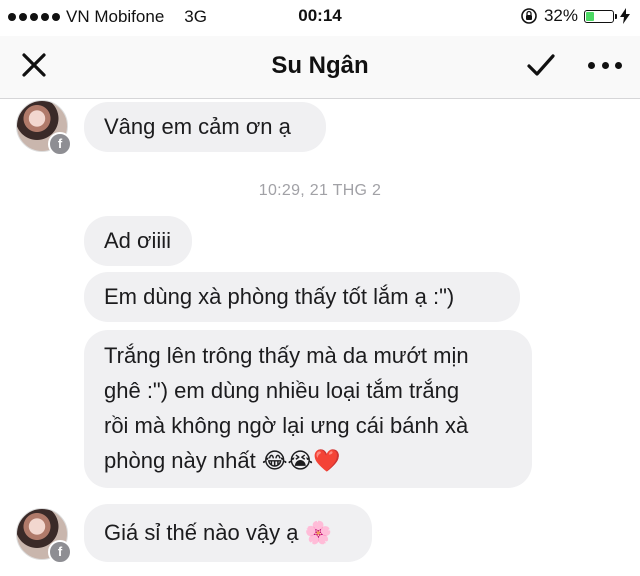 The height and width of the screenshot is (576, 640). I want to click on charging-bolt-icon, so click(625, 16).